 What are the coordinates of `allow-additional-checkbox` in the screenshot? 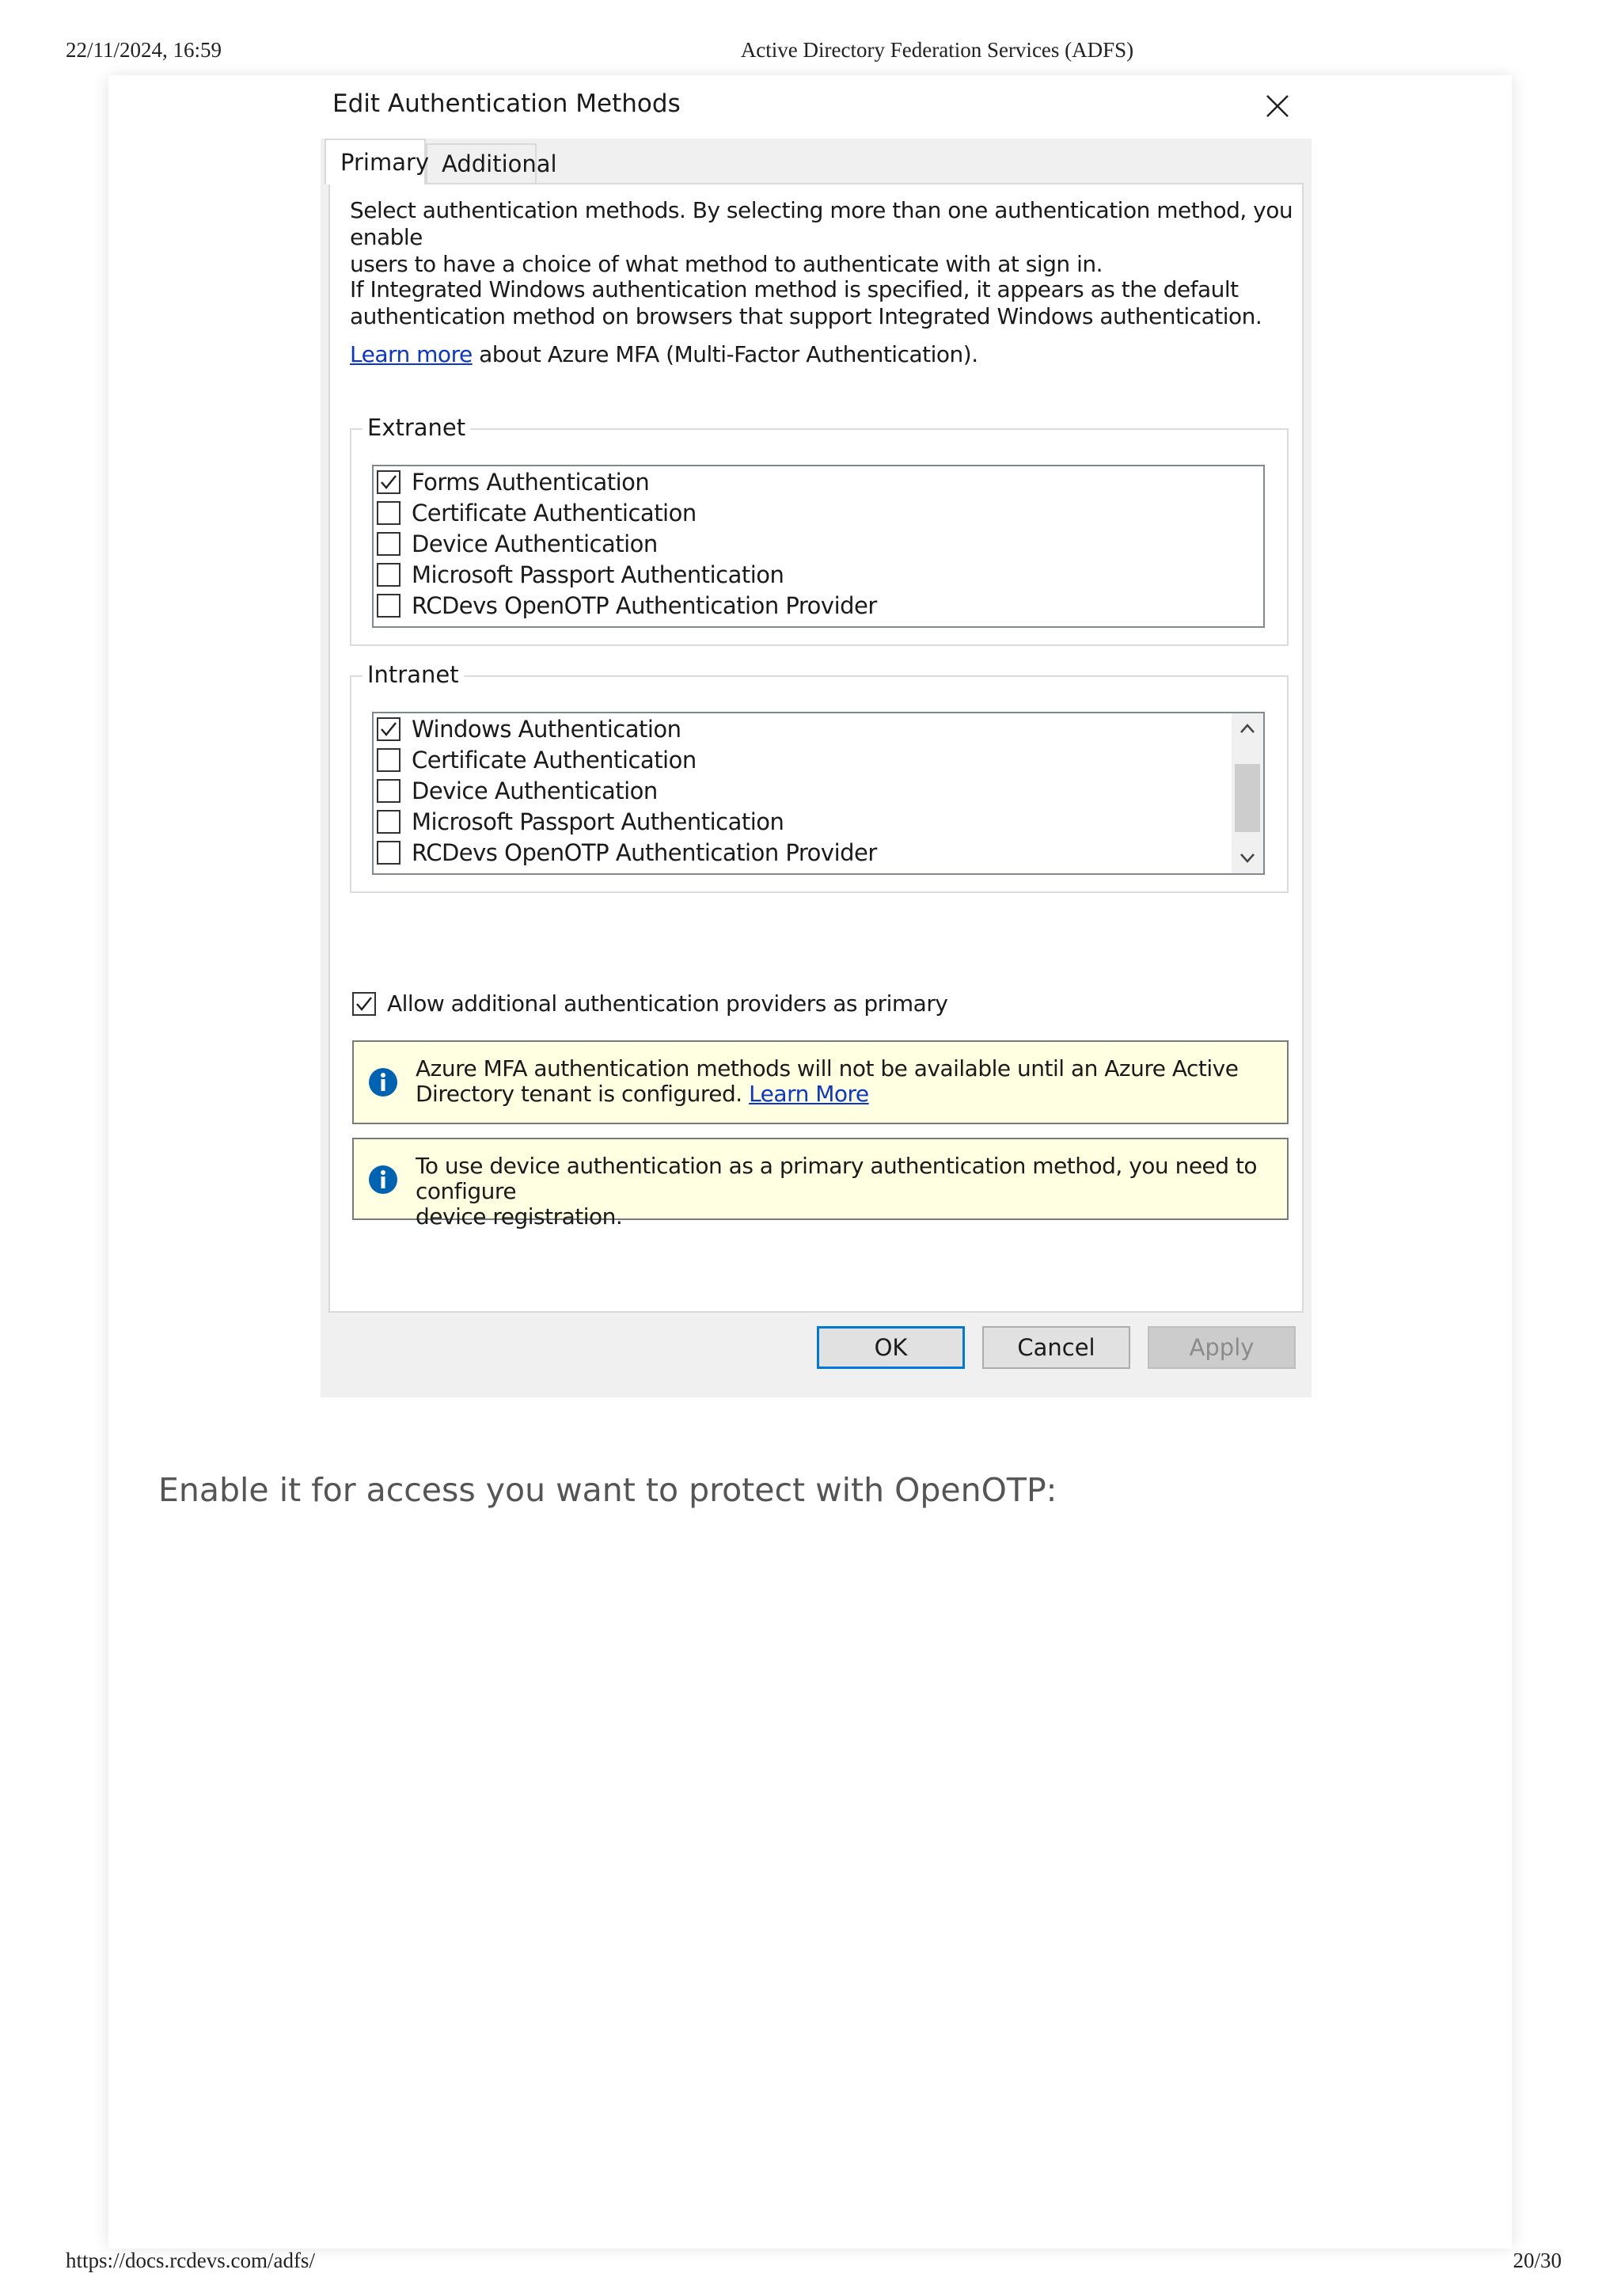 It's located at (364, 1003).